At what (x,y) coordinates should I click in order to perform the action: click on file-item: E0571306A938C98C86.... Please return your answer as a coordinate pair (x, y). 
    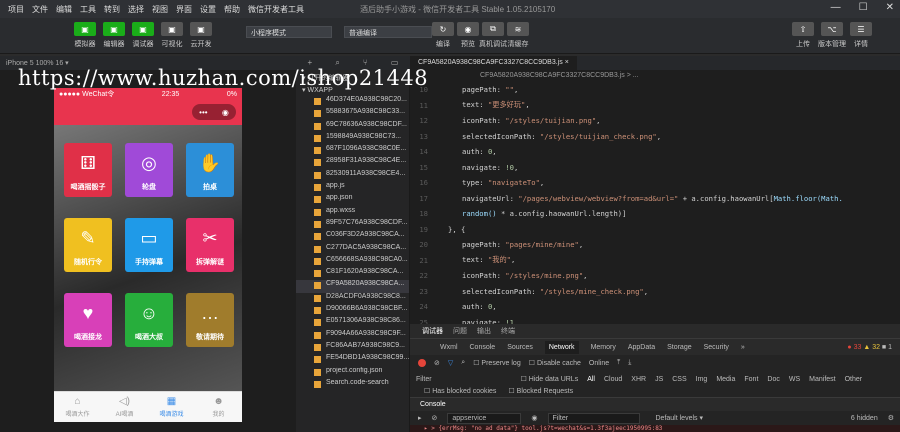
    Looking at the image, I should click on (352, 323).